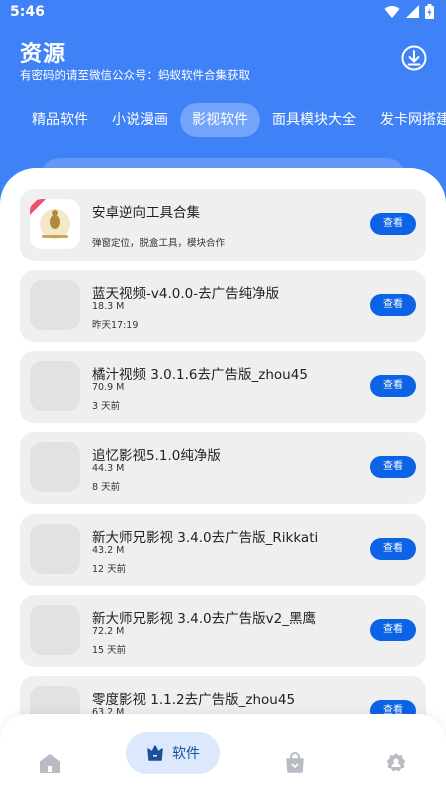 This screenshot has height=793, width=446. What do you see at coordinates (223, 550) in the screenshot?
I see `list-item: 新大师兄影视 3.4.0去广告版_Rikkati 43.2 M 12 天前 查看` at bounding box center [223, 550].